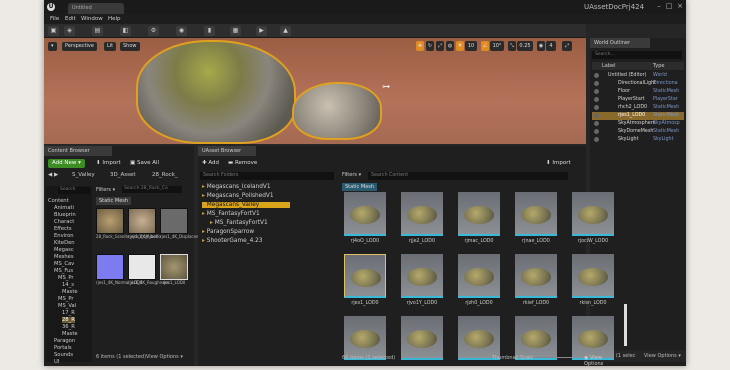  Describe the element at coordinates (680, 6) in the screenshot. I see `close-icon: ×` at that location.